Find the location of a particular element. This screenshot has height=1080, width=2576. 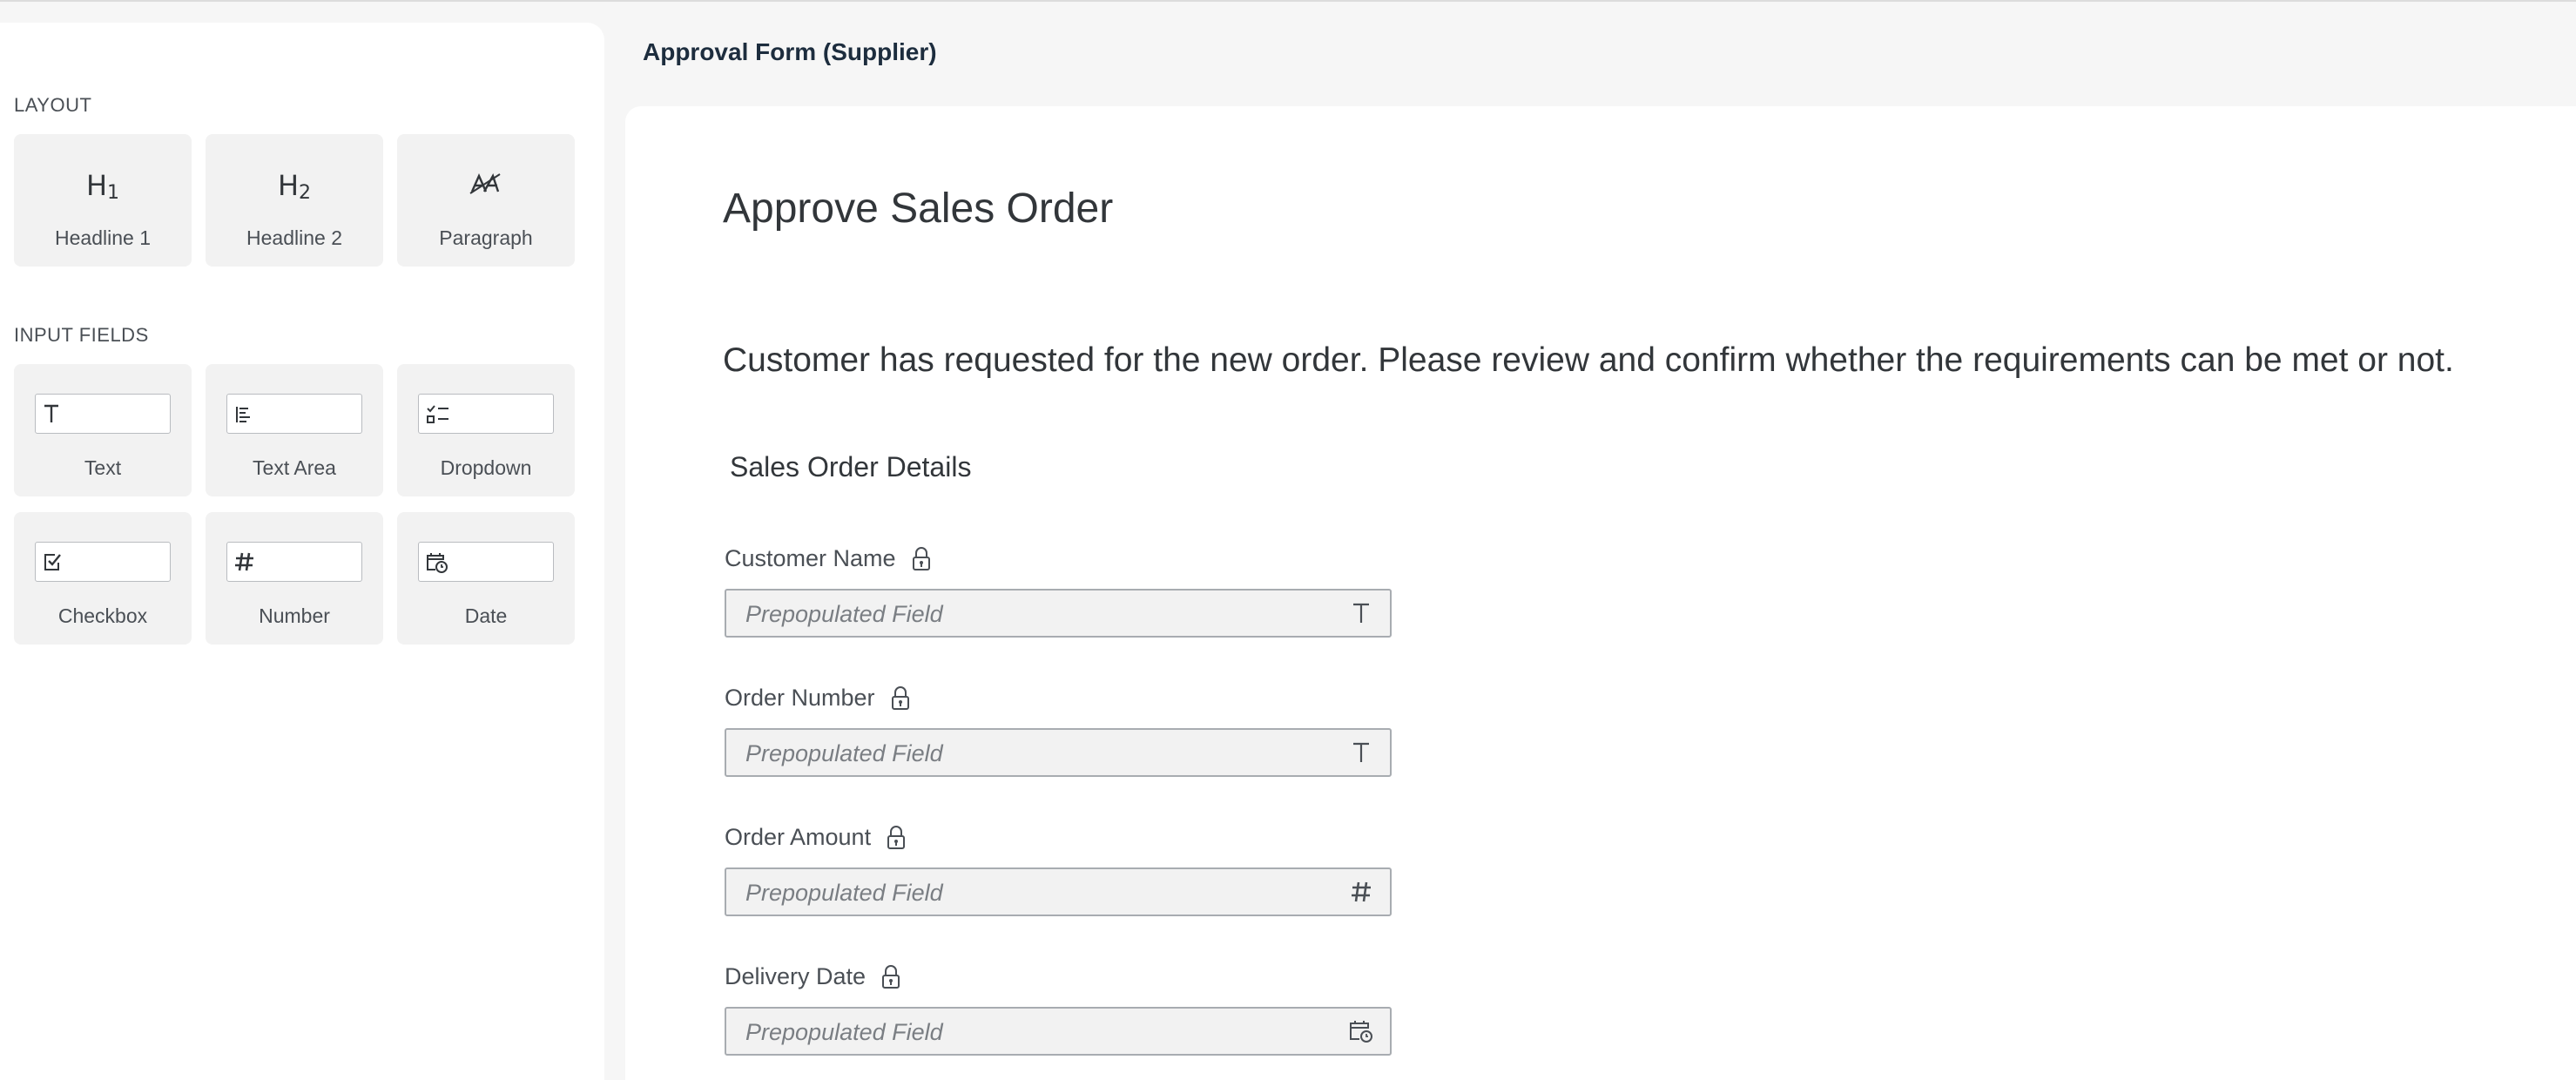

palette-tile-paragraph: Paragraph is located at coordinates (486, 200).